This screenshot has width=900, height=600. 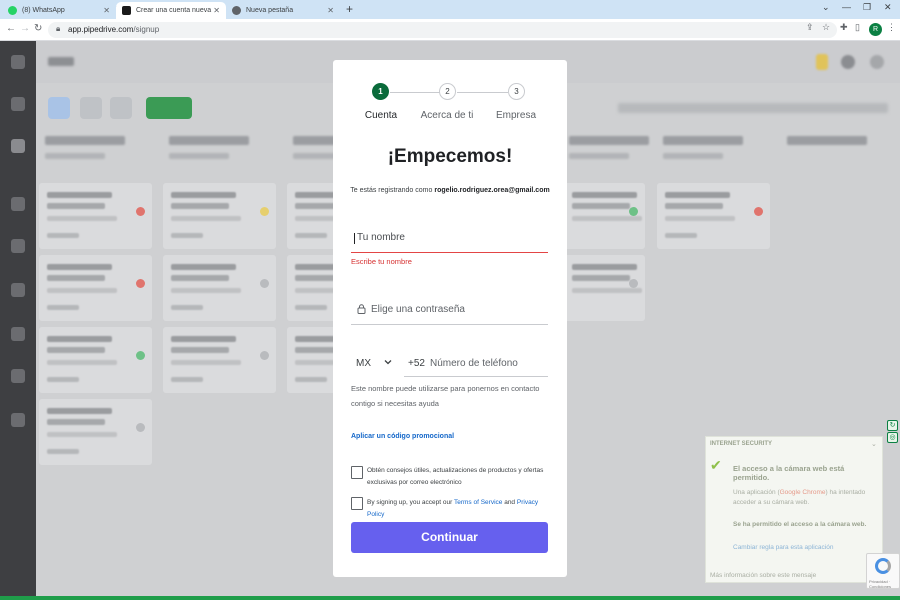 What do you see at coordinates (349, 9) in the screenshot?
I see `plus-icon: +` at bounding box center [349, 9].